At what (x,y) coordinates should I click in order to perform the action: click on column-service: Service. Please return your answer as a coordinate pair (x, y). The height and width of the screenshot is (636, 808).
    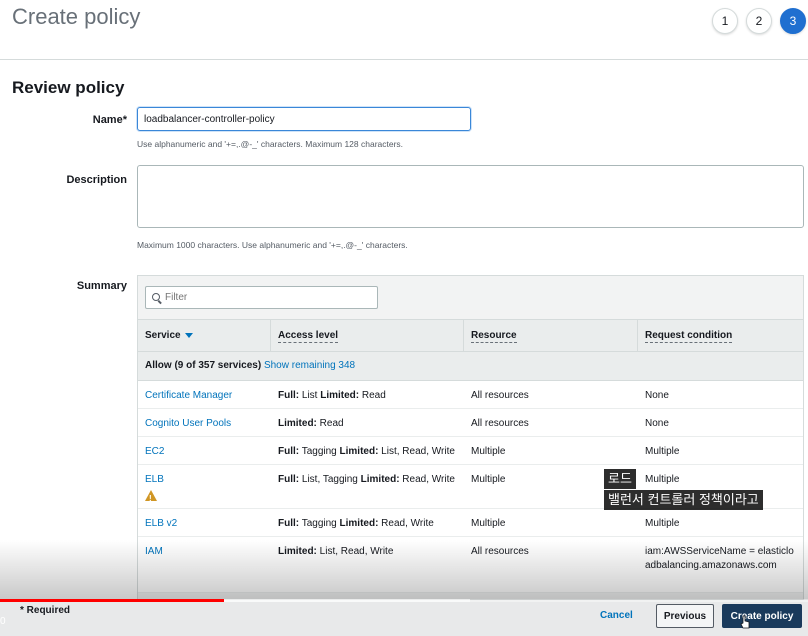
    Looking at the image, I should click on (204, 335).